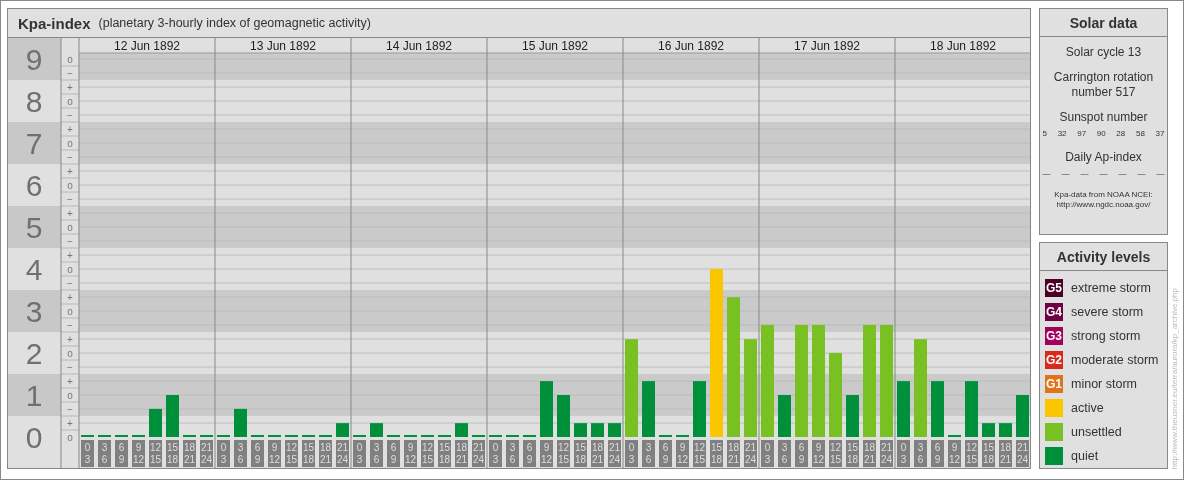 Image resolution: width=1184 pixels, height=480 pixels. I want to click on axis-number: 9, so click(34, 59).